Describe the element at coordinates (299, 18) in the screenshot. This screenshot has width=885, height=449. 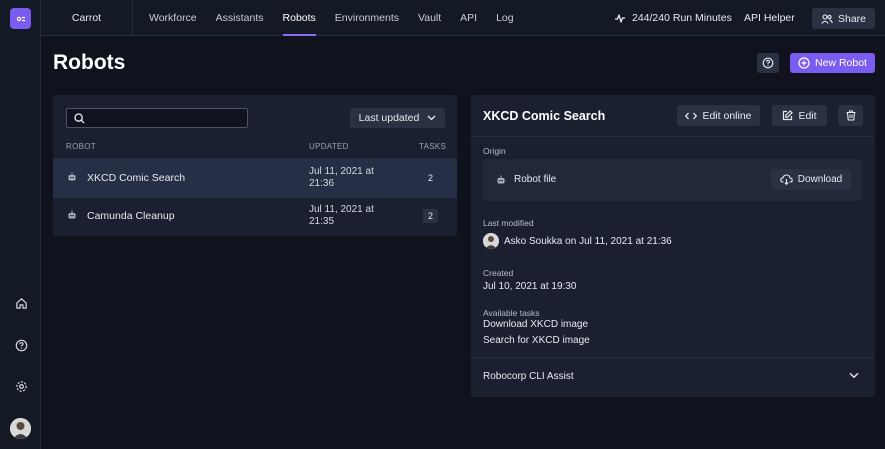
I see `nav-robots: Robots` at that location.